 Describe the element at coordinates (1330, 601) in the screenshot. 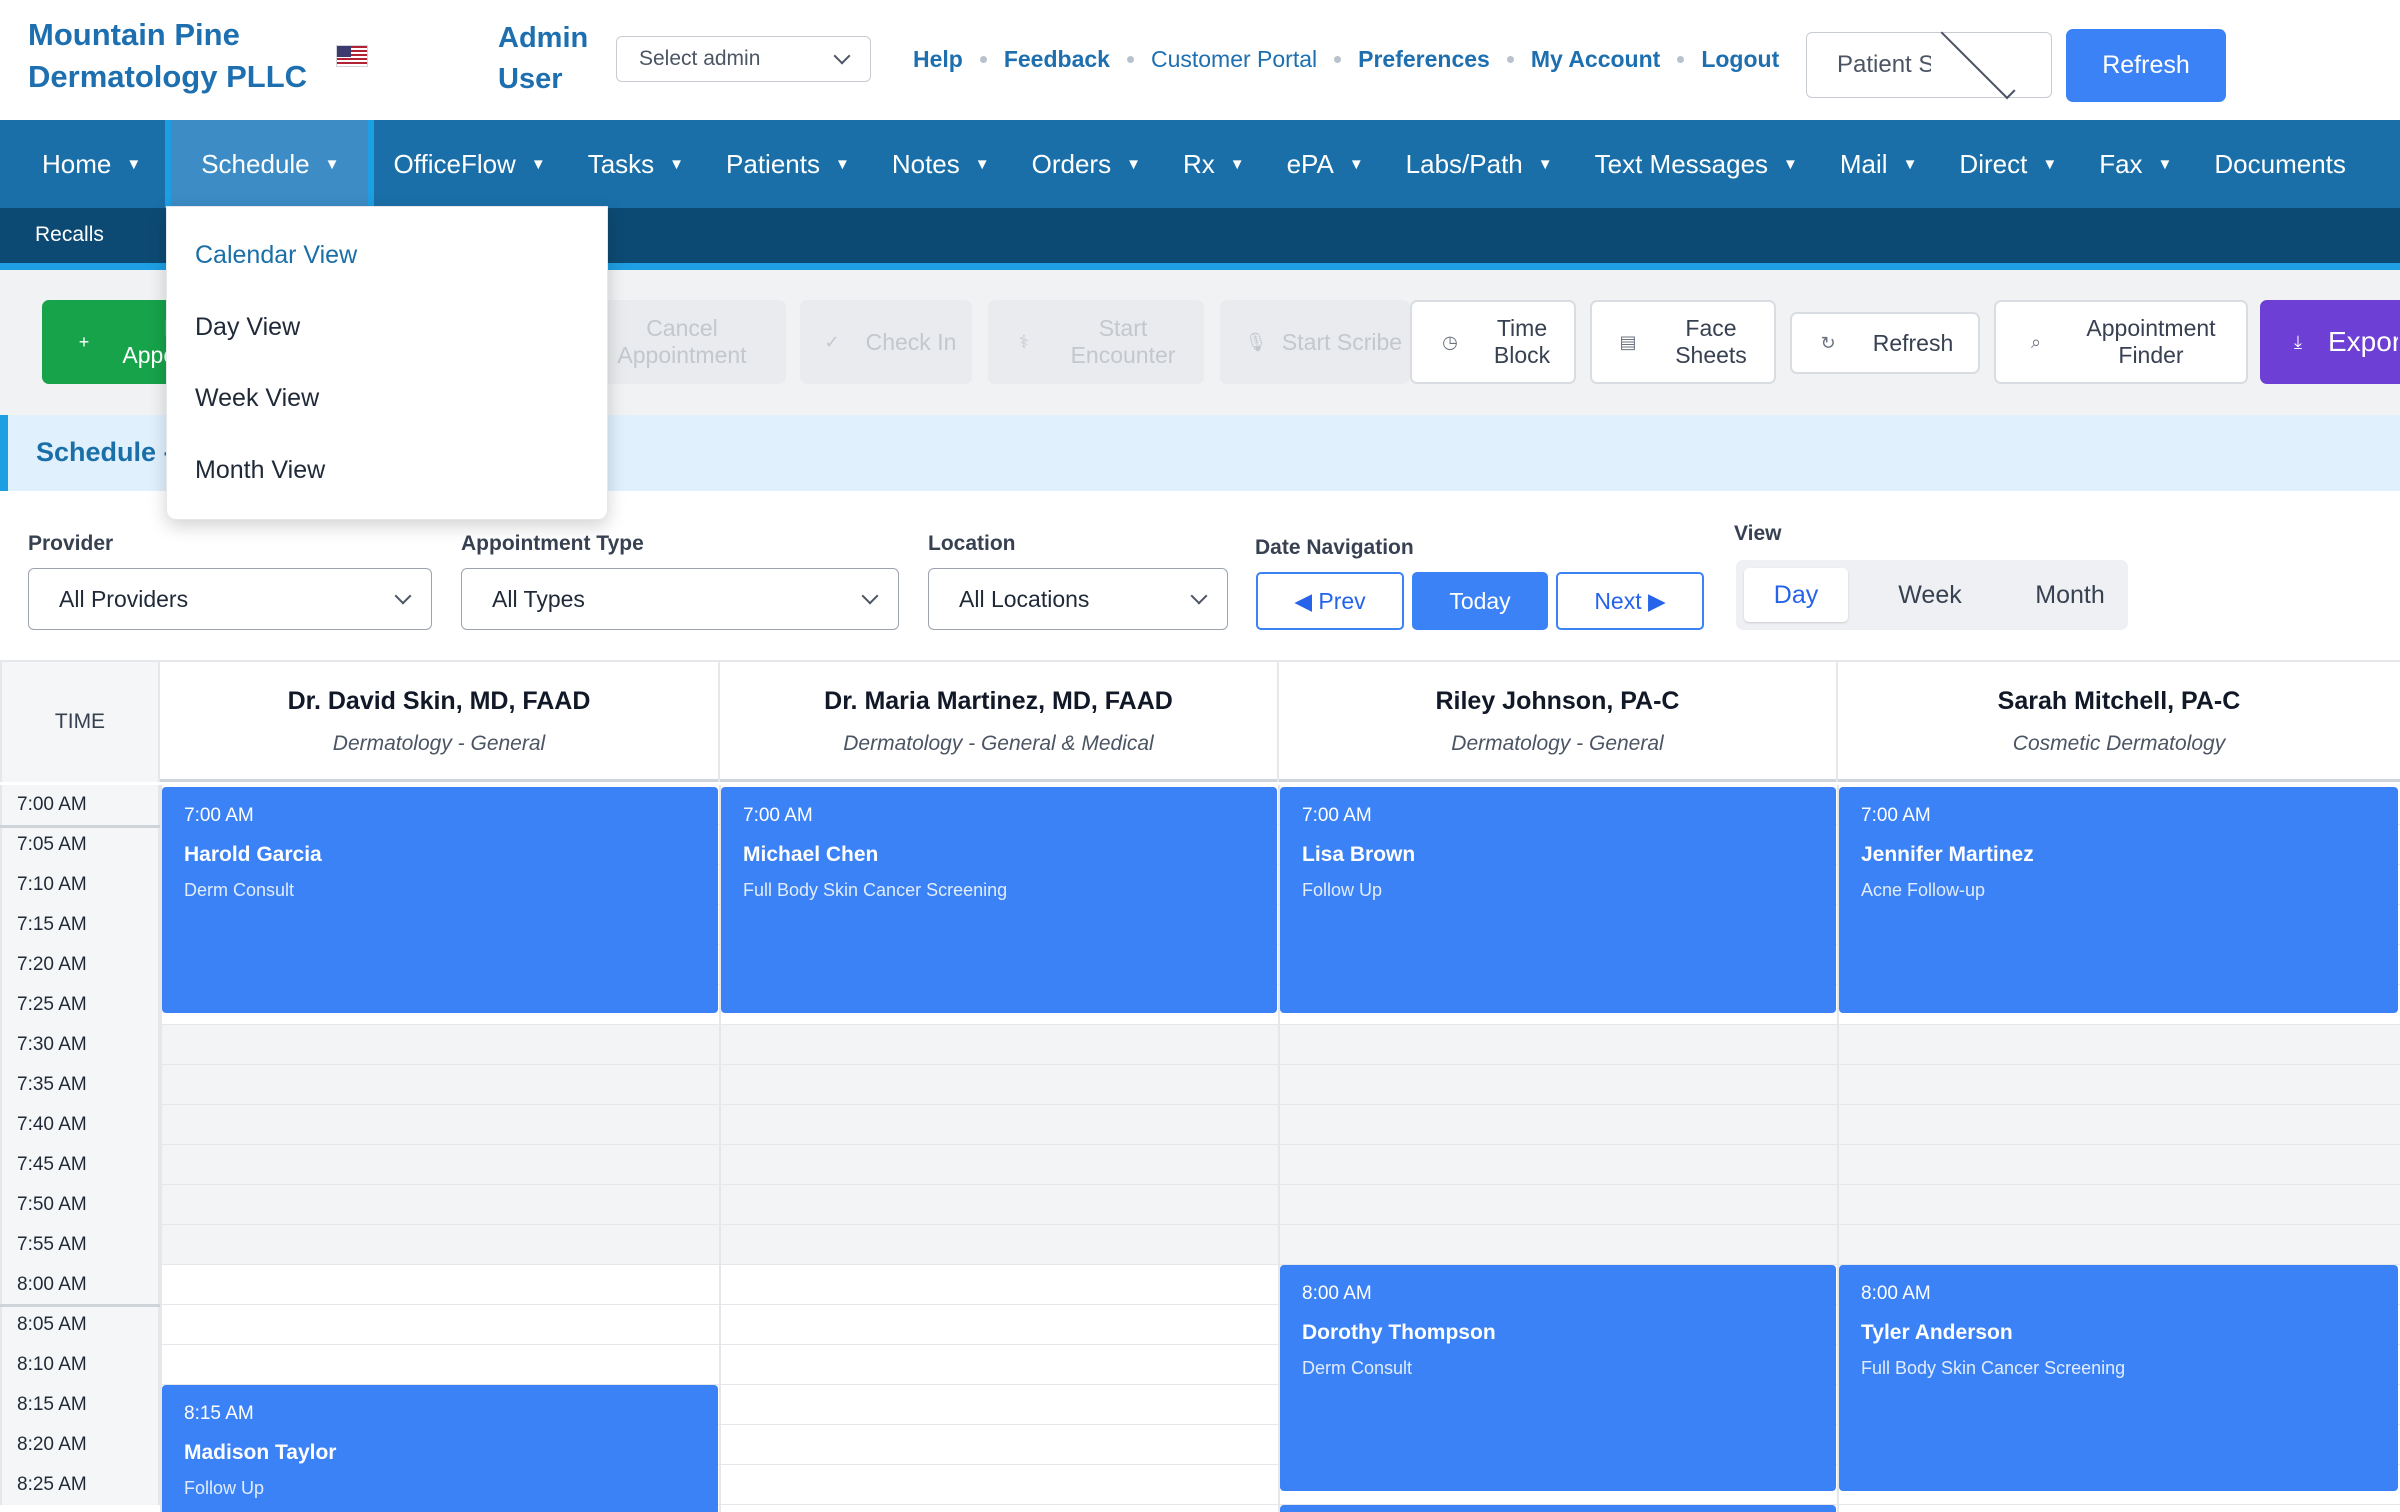

I see `prev-button: ◀ Prev` at that location.